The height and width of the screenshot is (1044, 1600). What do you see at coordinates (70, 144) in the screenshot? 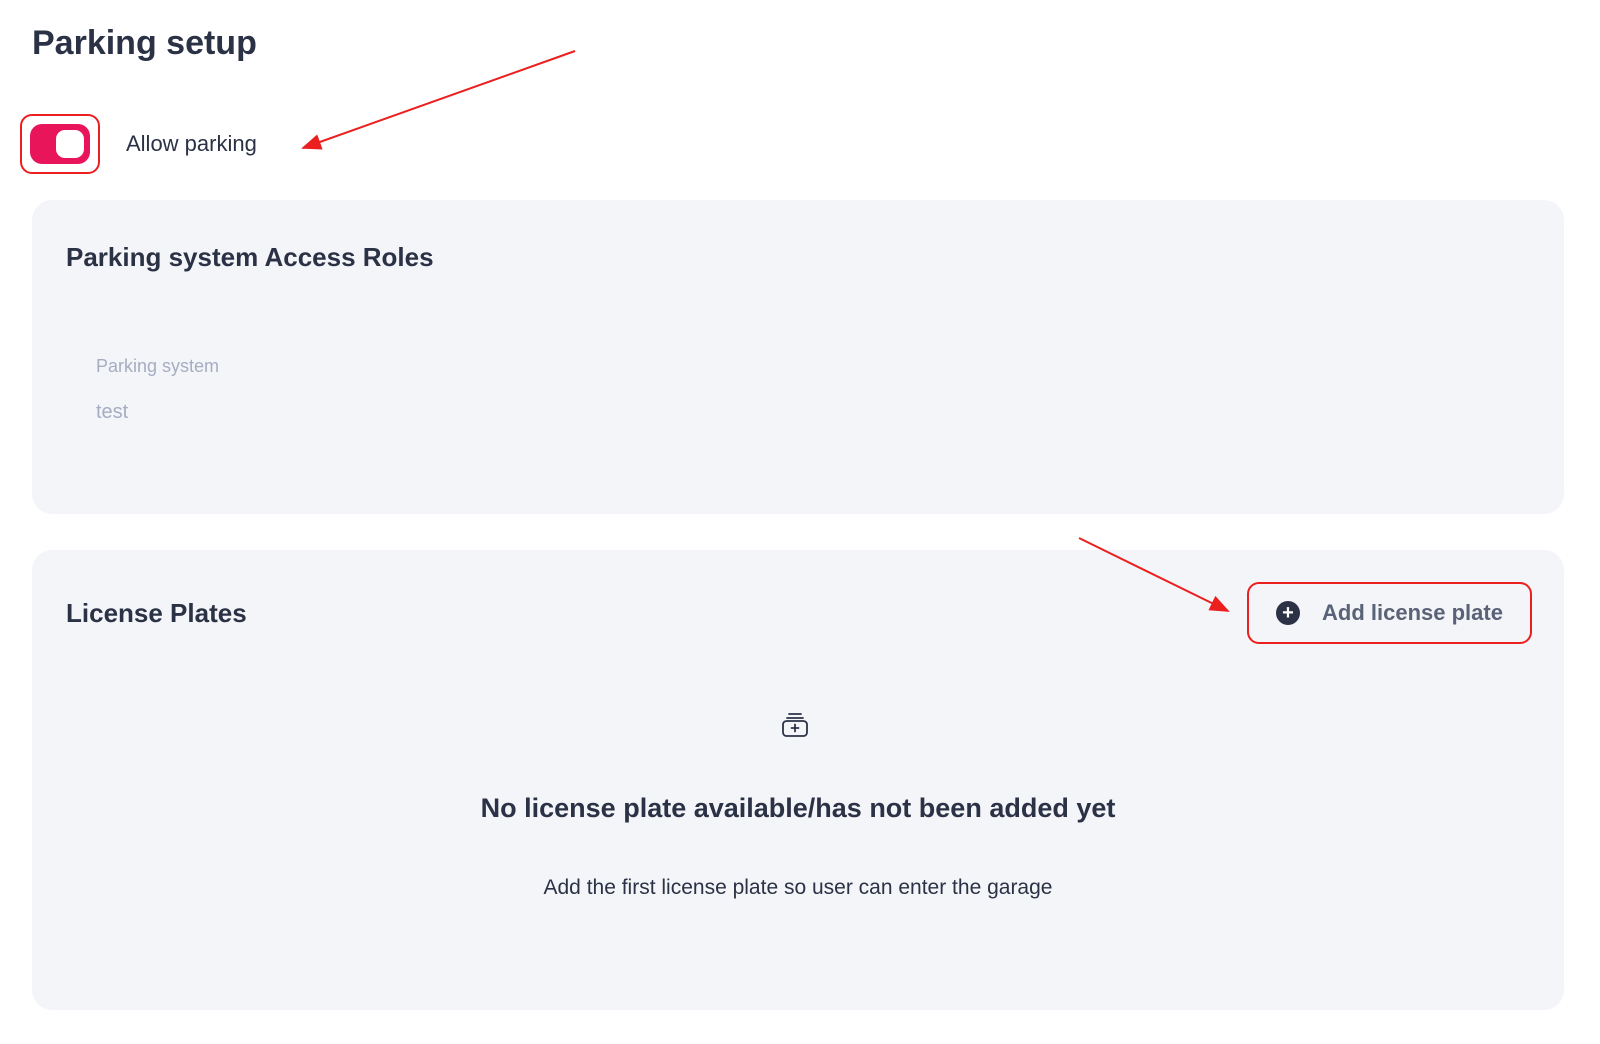
I see `toggle-knob` at bounding box center [70, 144].